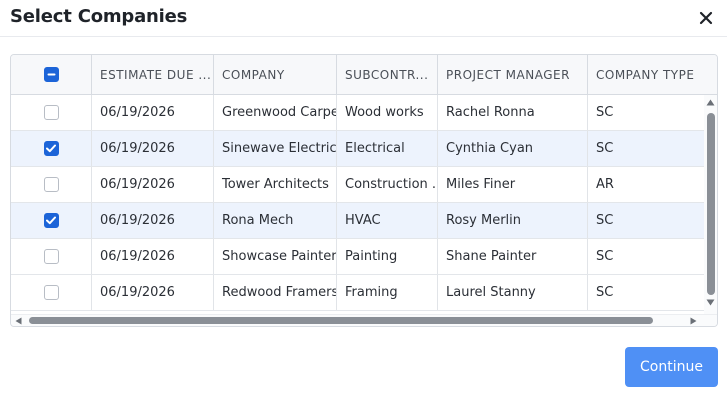  What do you see at coordinates (513, 292) in the screenshot?
I see `cell-project-manager: Laurel Stanny` at bounding box center [513, 292].